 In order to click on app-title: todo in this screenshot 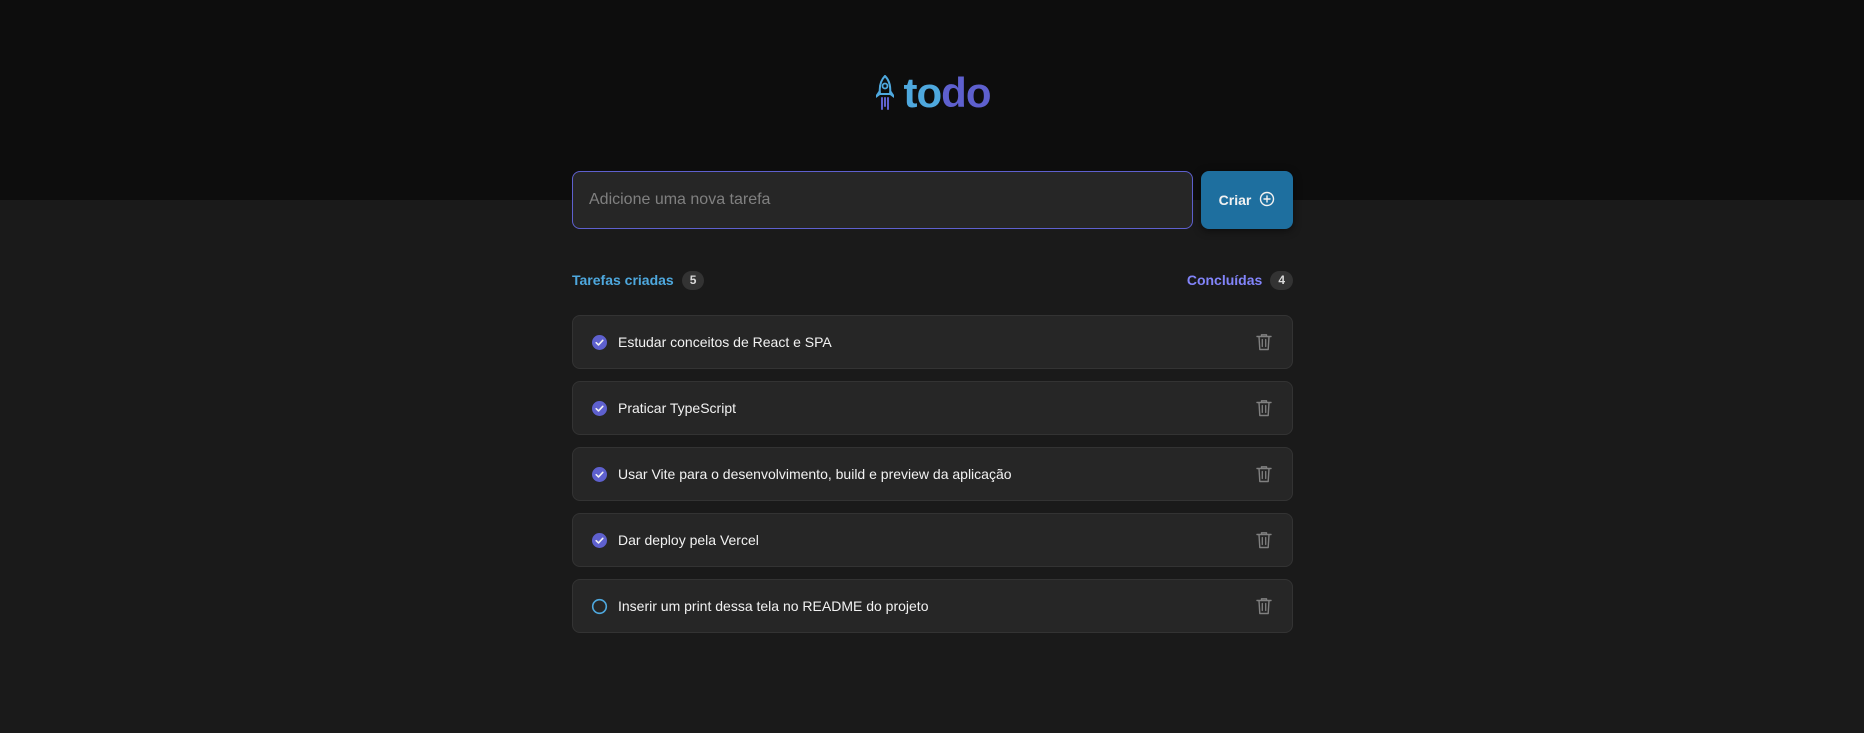, I will do `click(947, 92)`.